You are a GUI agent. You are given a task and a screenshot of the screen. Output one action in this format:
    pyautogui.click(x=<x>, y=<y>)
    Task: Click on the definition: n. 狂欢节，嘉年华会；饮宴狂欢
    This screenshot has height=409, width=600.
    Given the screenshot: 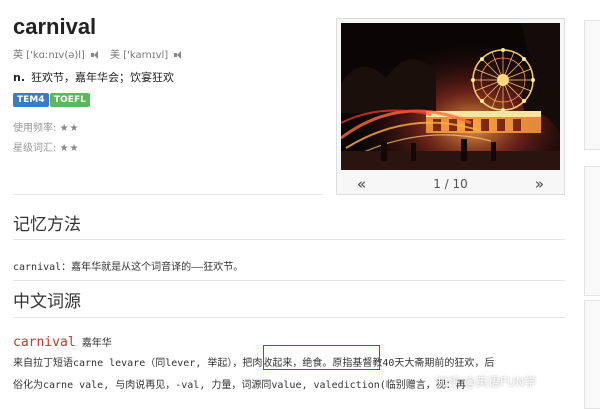 What is the action you would take?
    pyautogui.click(x=93, y=77)
    